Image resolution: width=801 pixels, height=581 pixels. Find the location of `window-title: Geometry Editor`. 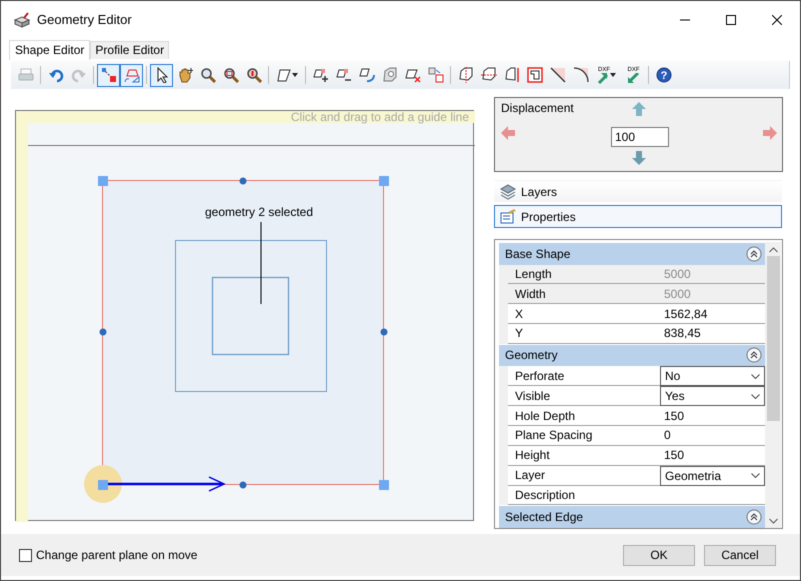

window-title: Geometry Editor is located at coordinates (85, 20).